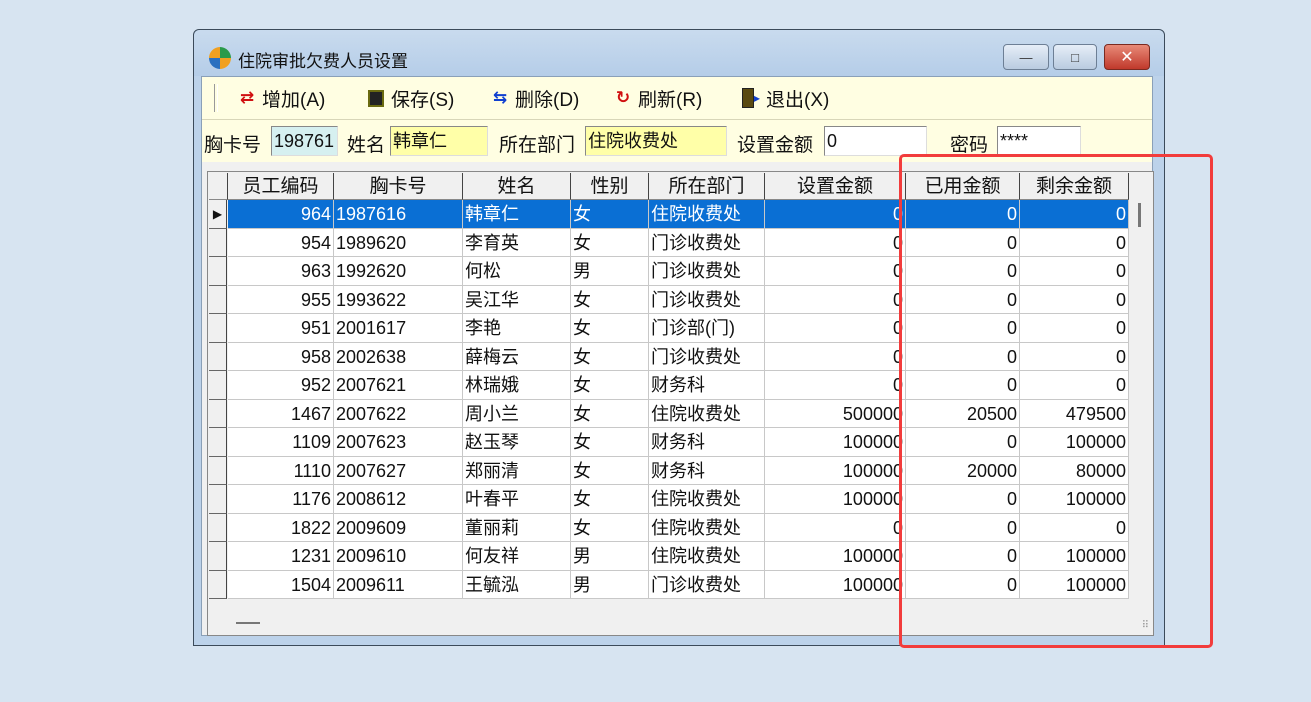  Describe the element at coordinates (281, 584) in the screenshot. I see `cell-employee-id: 1504` at that location.